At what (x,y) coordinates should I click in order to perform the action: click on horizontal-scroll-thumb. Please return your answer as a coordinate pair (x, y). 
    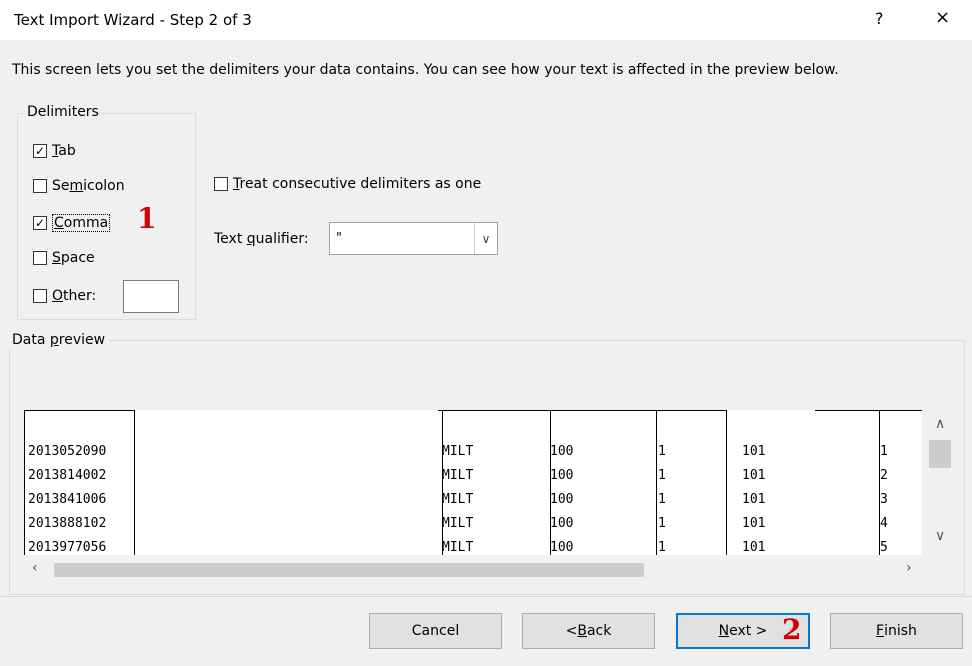
    Looking at the image, I should click on (349, 570).